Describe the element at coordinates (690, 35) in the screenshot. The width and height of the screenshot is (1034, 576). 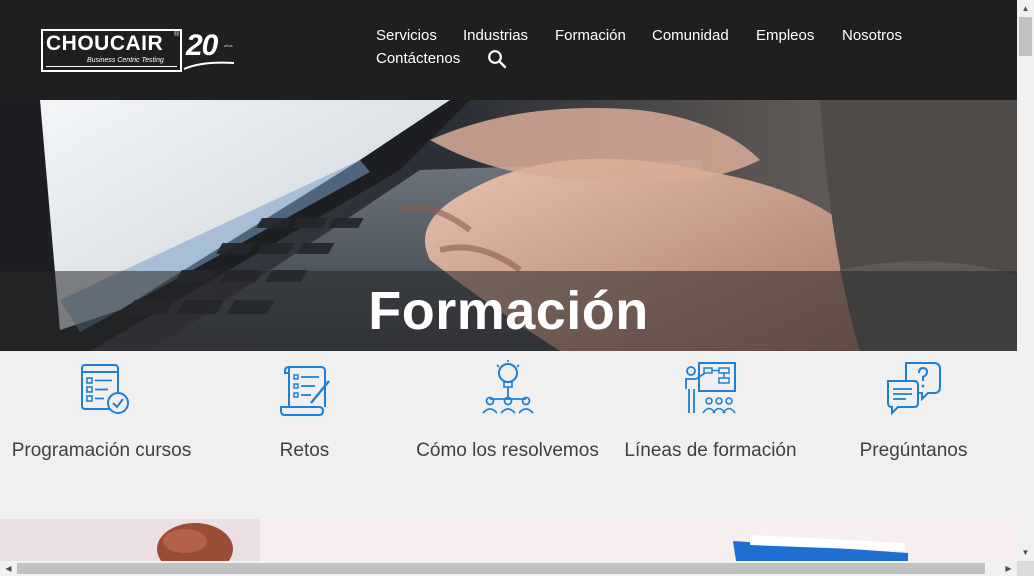
I see `nav-comunidad: Comunidad` at that location.